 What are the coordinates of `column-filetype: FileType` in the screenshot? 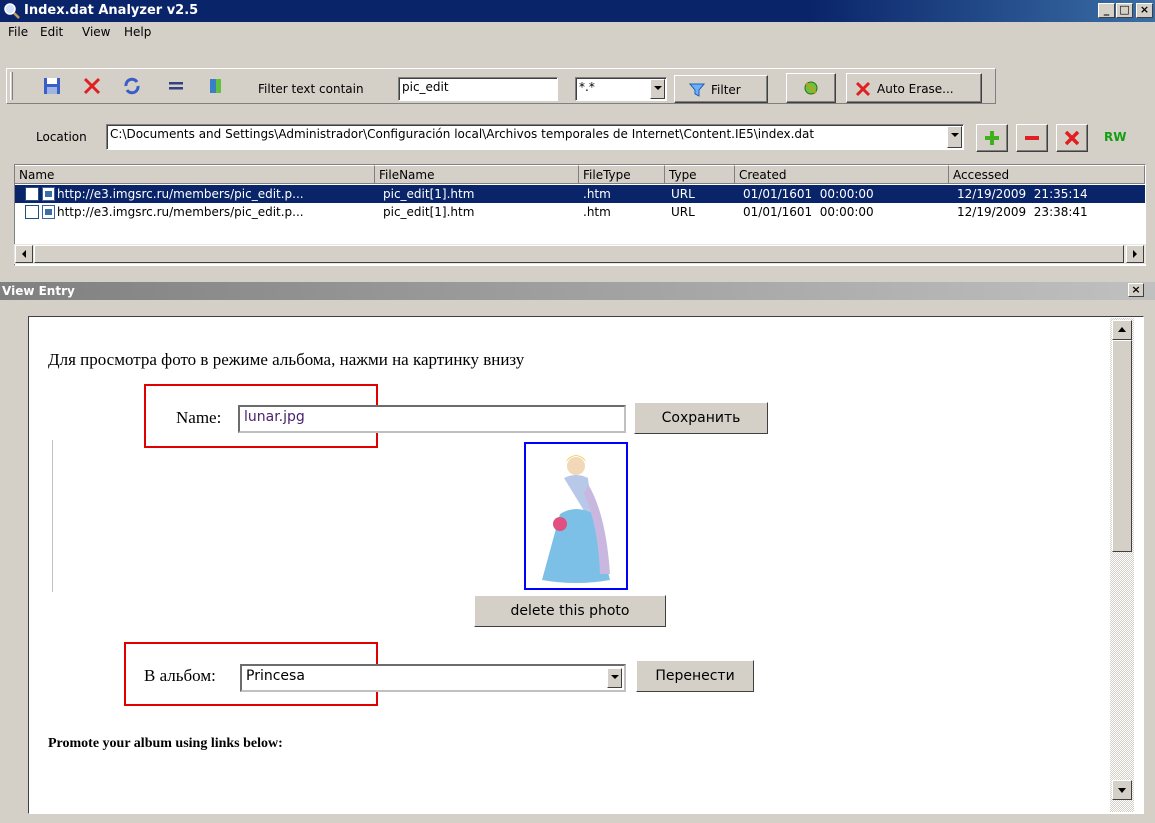 It's located at (622, 174).